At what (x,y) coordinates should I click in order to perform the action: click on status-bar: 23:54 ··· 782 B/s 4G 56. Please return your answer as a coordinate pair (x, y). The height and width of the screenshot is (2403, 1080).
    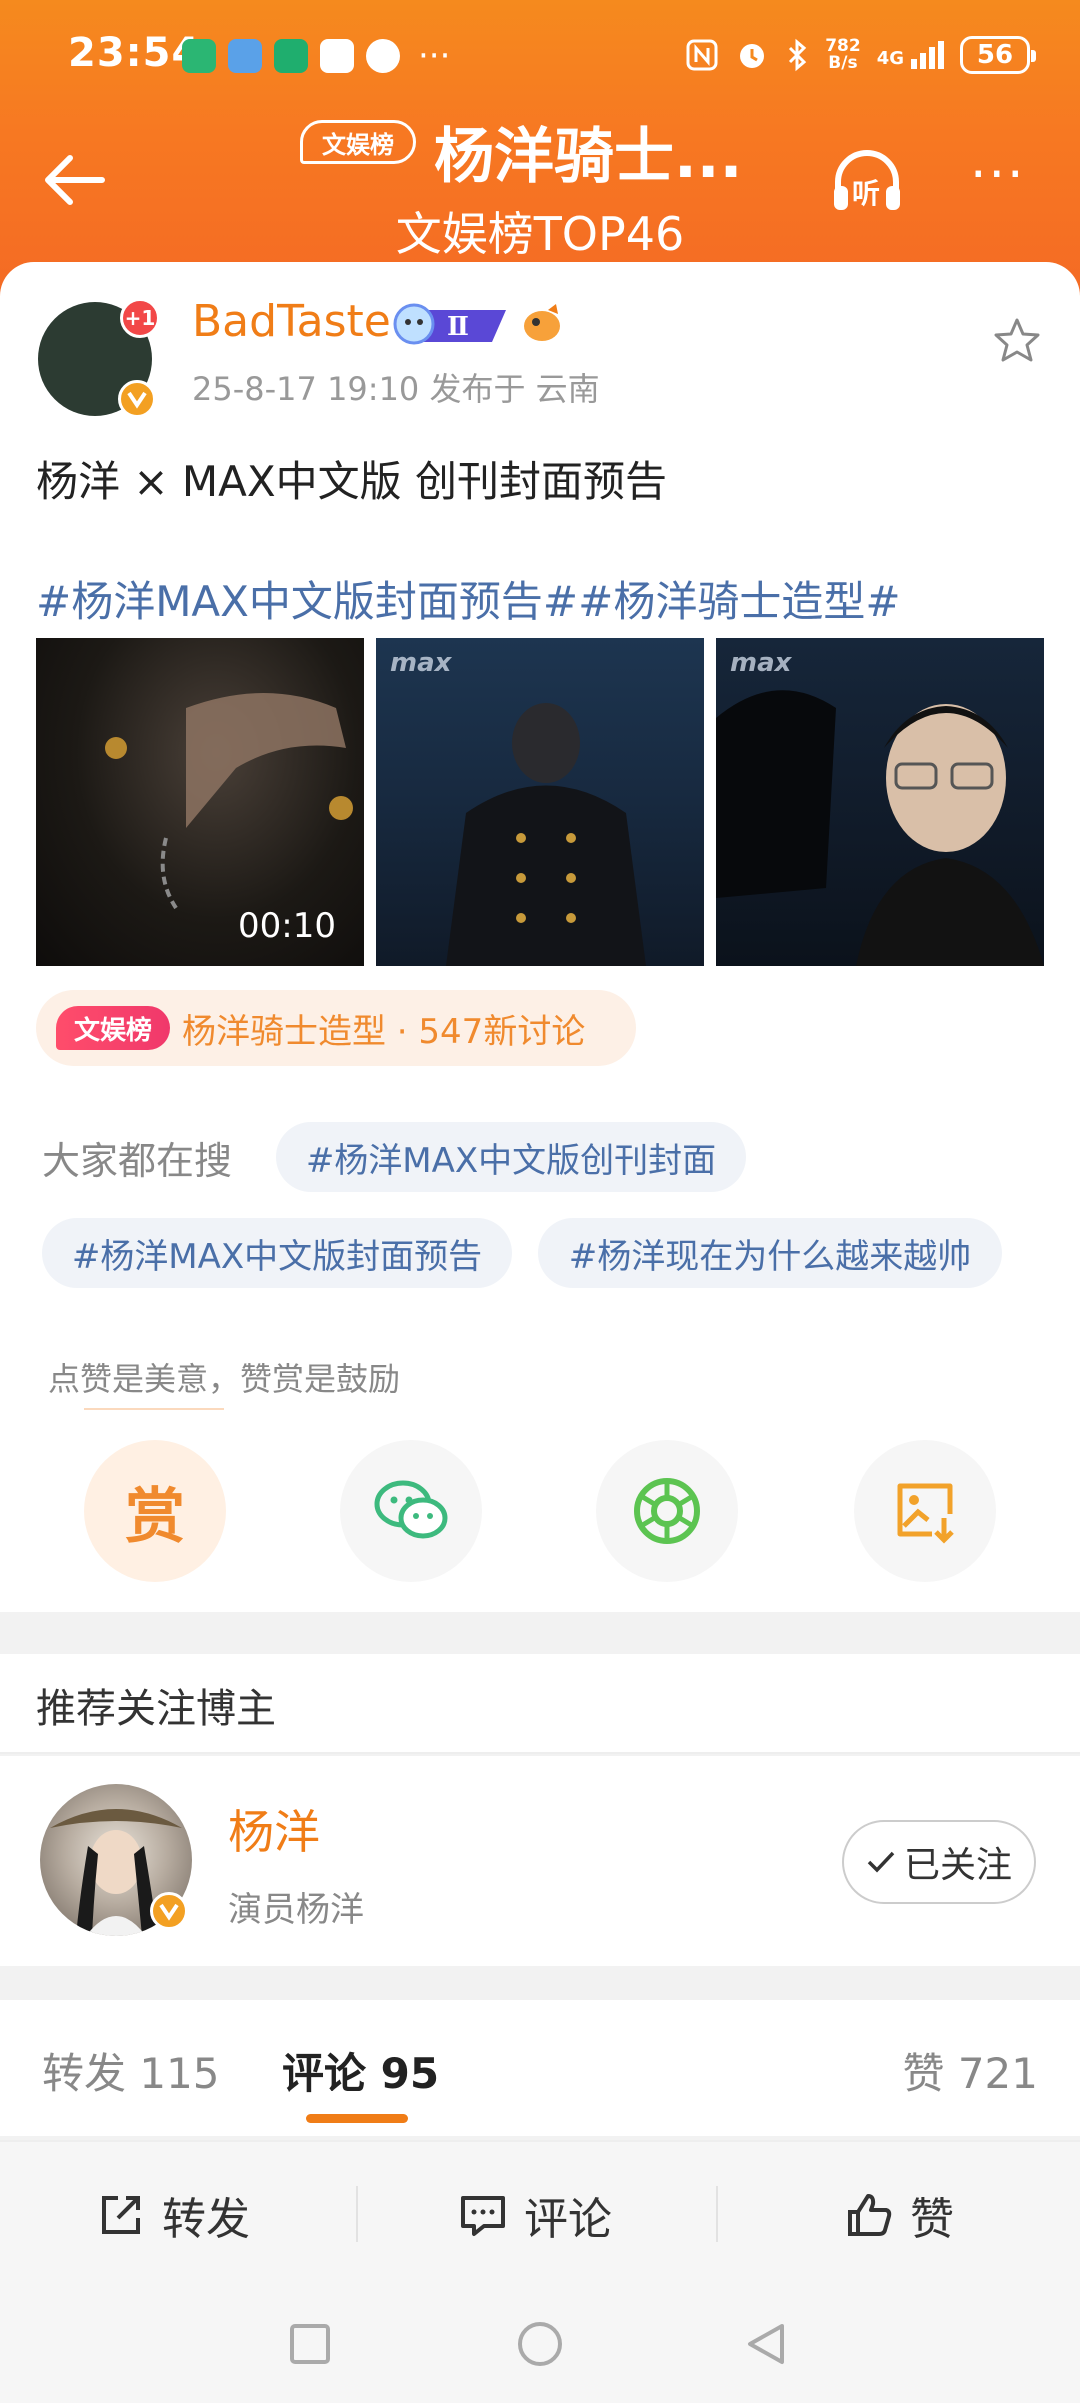
    Looking at the image, I should click on (540, 55).